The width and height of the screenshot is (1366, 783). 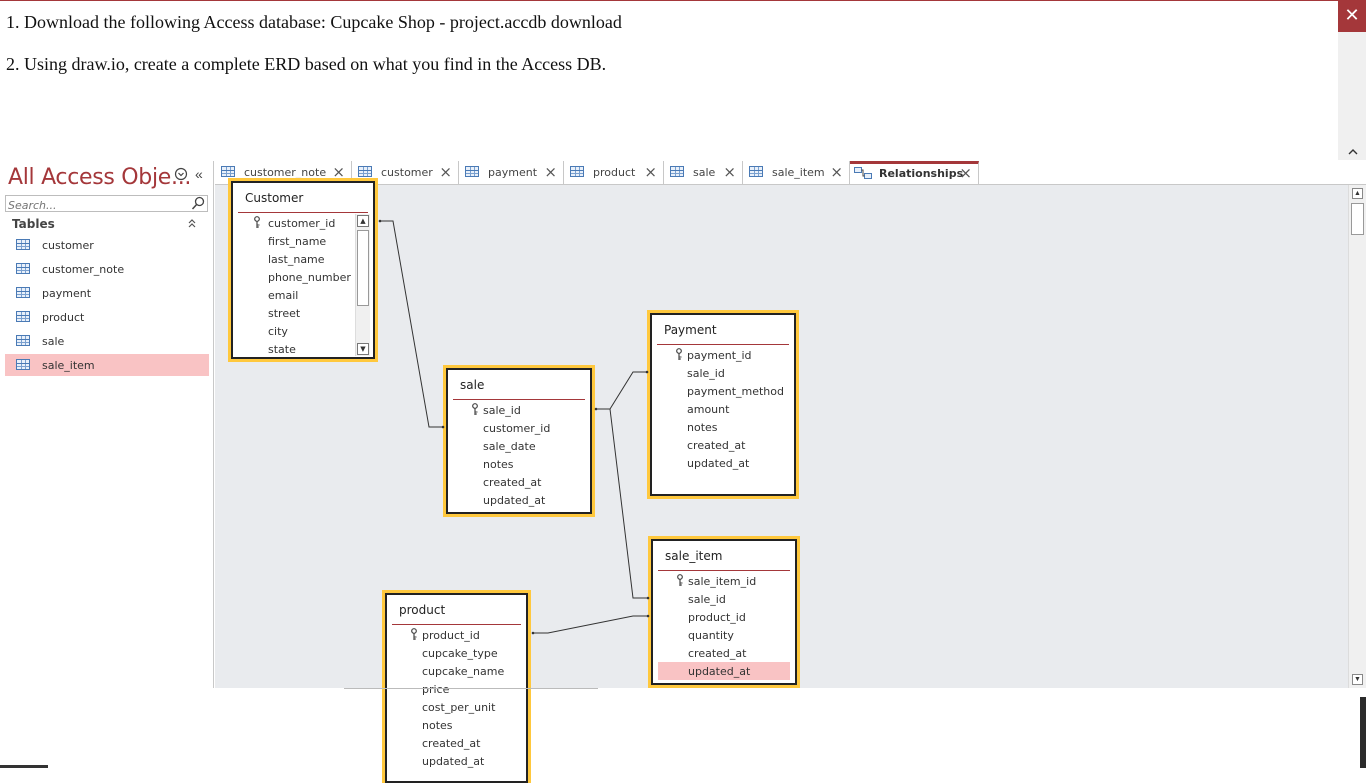 What do you see at coordinates (796, 172) in the screenshot?
I see `tab-sale-item: sale_item ×` at bounding box center [796, 172].